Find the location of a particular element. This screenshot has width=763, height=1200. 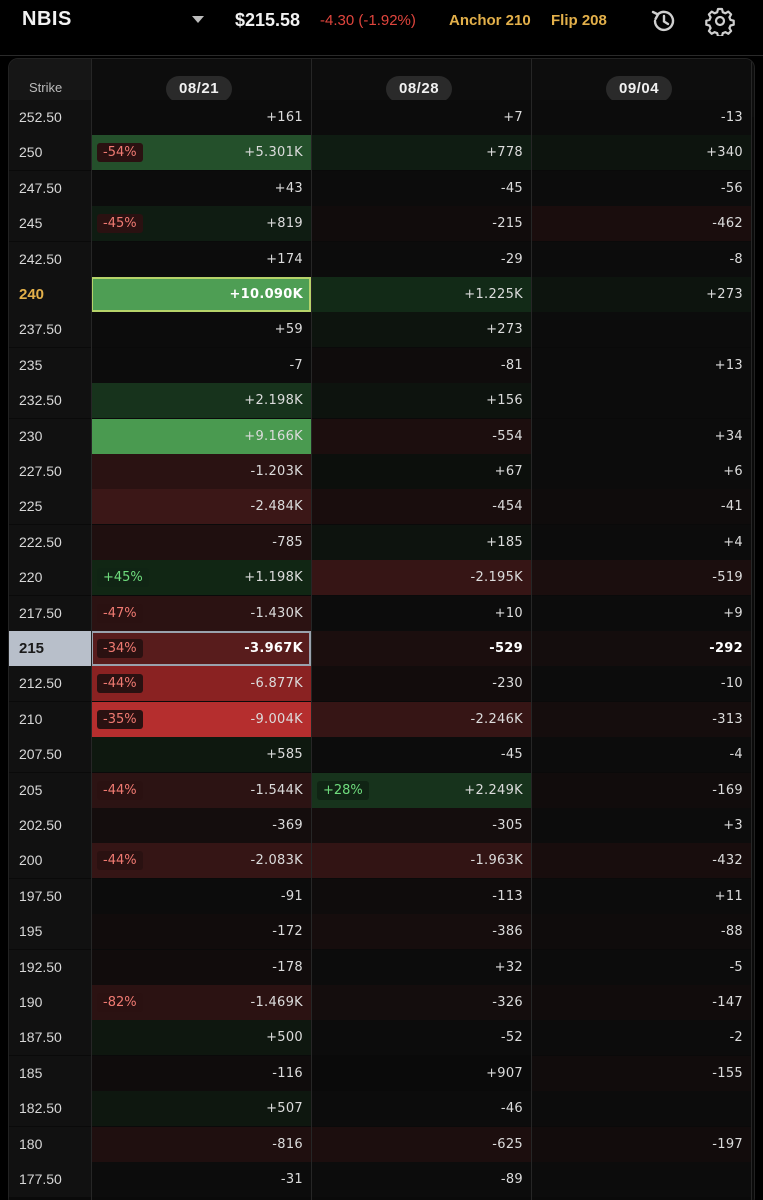

exposure-cell: -44% -2.083K is located at coordinates (201, 861).